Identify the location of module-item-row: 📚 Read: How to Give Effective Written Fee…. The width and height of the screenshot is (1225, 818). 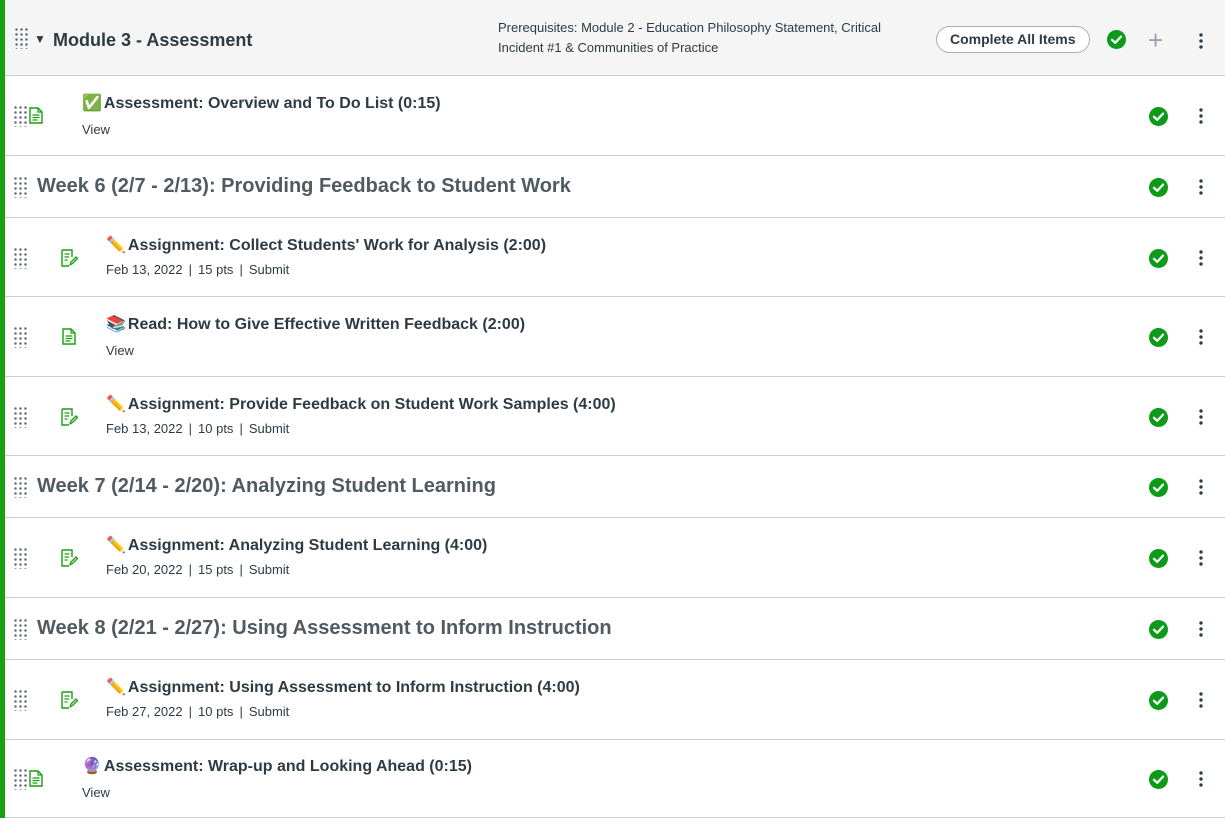
(615, 337).